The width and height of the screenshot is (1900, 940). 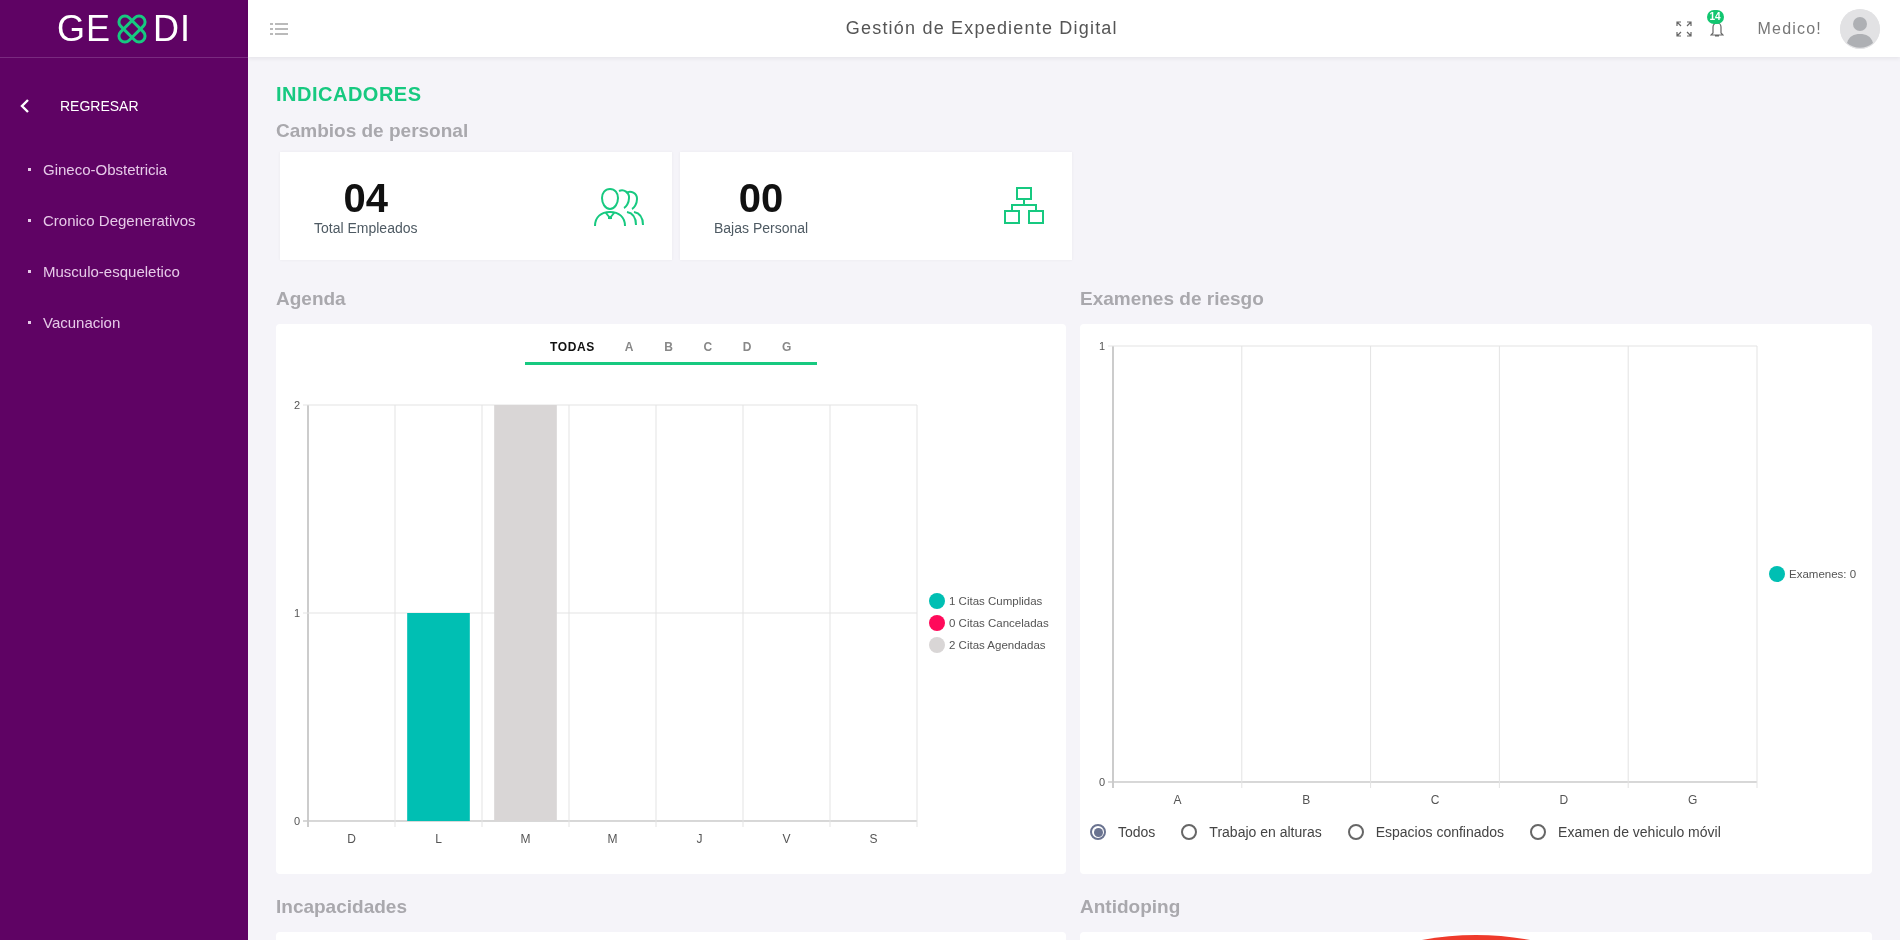 I want to click on section-title: Cambios de personal, so click(x=373, y=131).